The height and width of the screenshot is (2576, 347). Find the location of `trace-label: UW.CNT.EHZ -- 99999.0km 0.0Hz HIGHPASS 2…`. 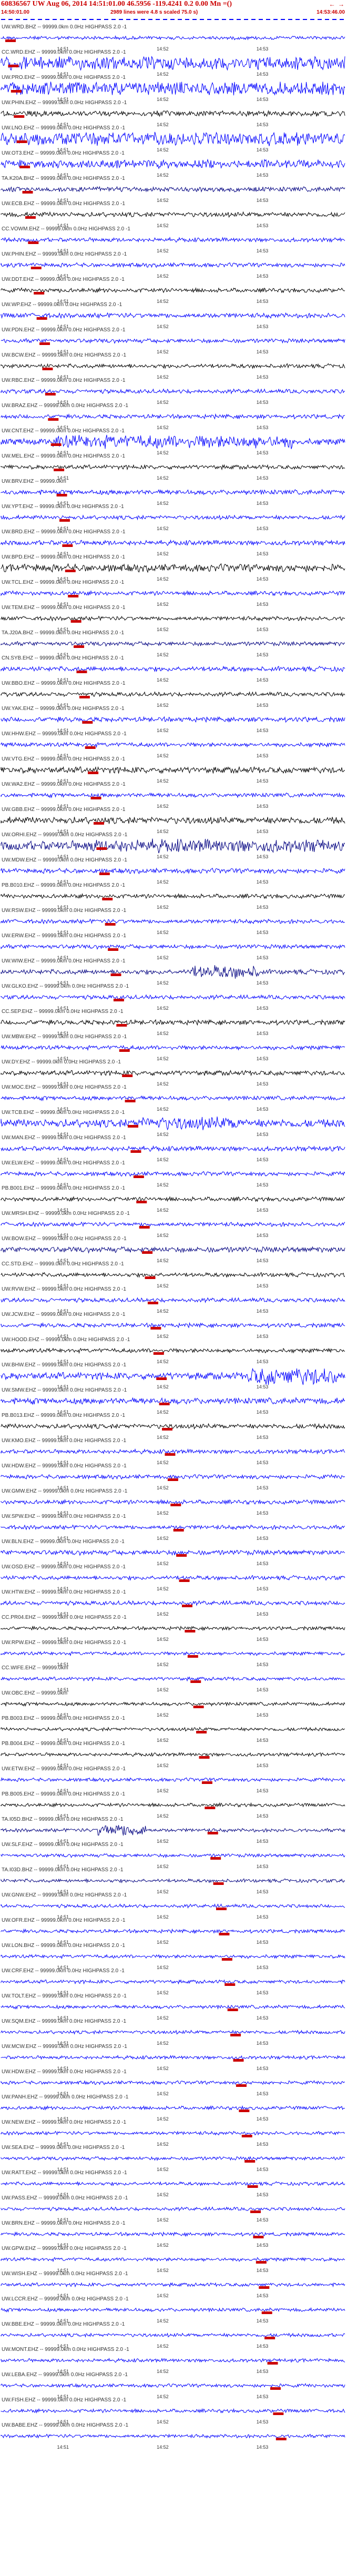

trace-label: UW.CNT.EHZ -- 99999.0km 0.0Hz HIGHPASS 2… is located at coordinates (64, 431).